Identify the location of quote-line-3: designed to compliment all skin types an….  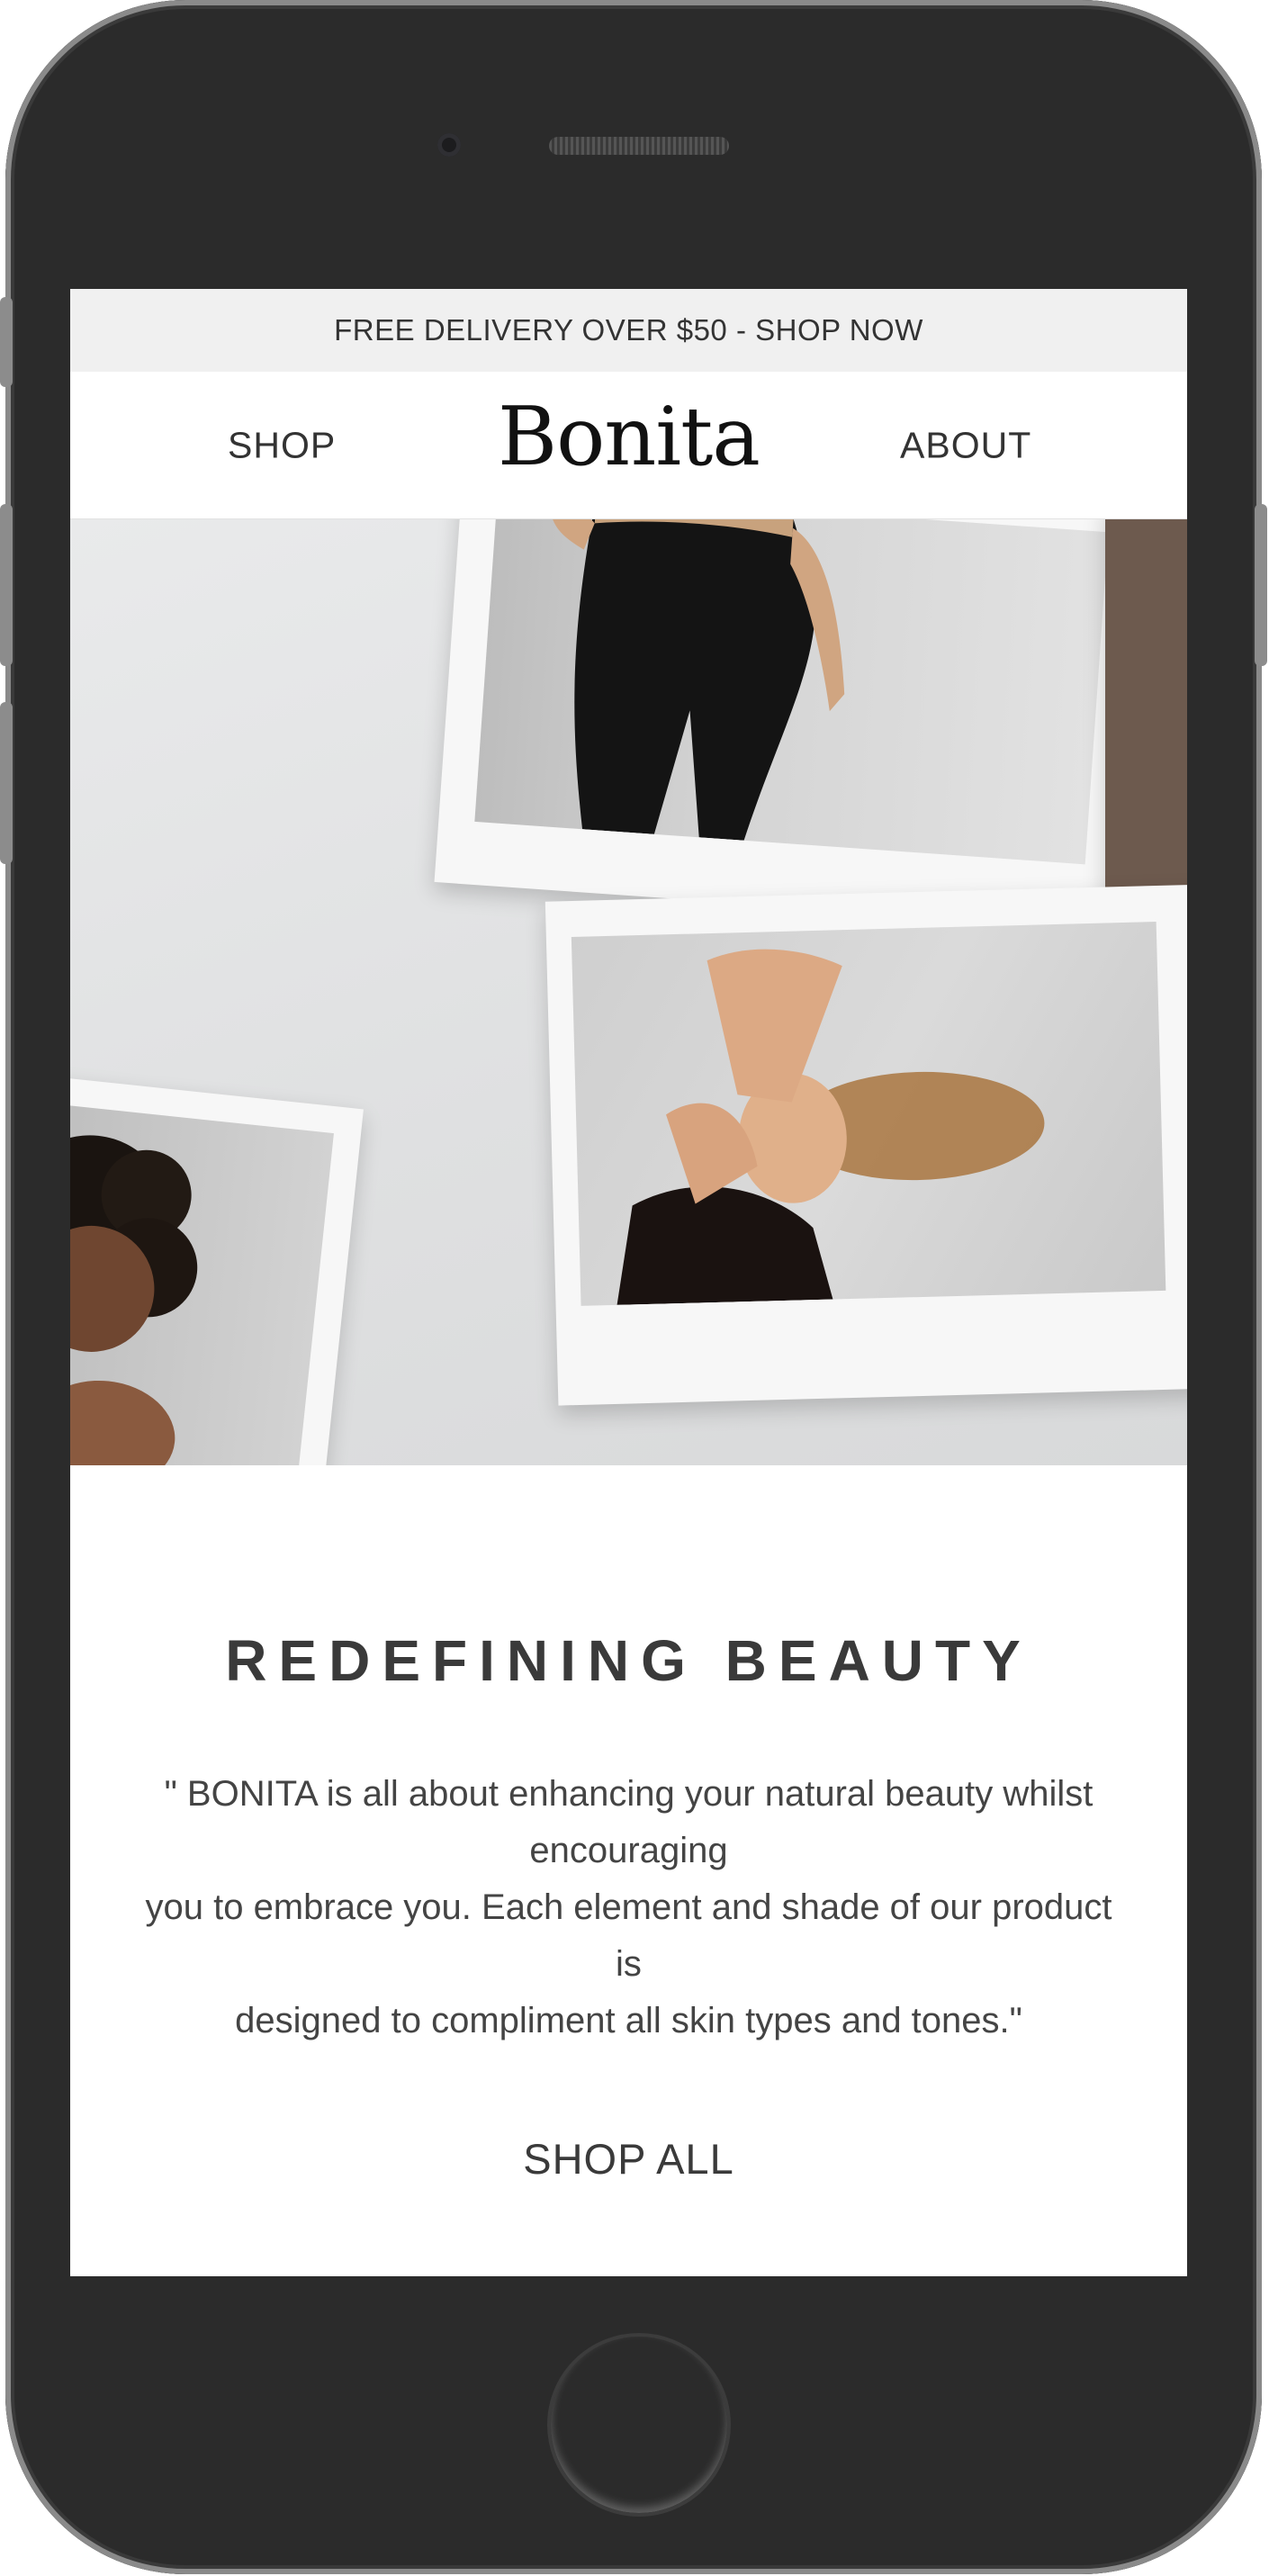
(628, 2020).